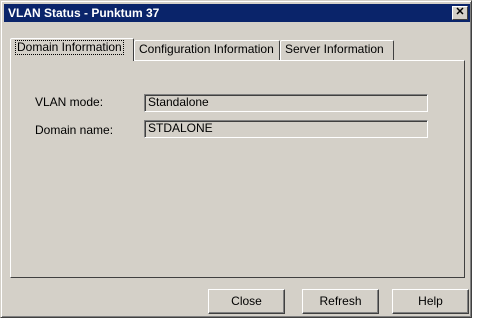 The width and height of the screenshot is (478, 324). Describe the element at coordinates (69, 102) in the screenshot. I see `vlan-mode-label: VLAN mode:` at that location.